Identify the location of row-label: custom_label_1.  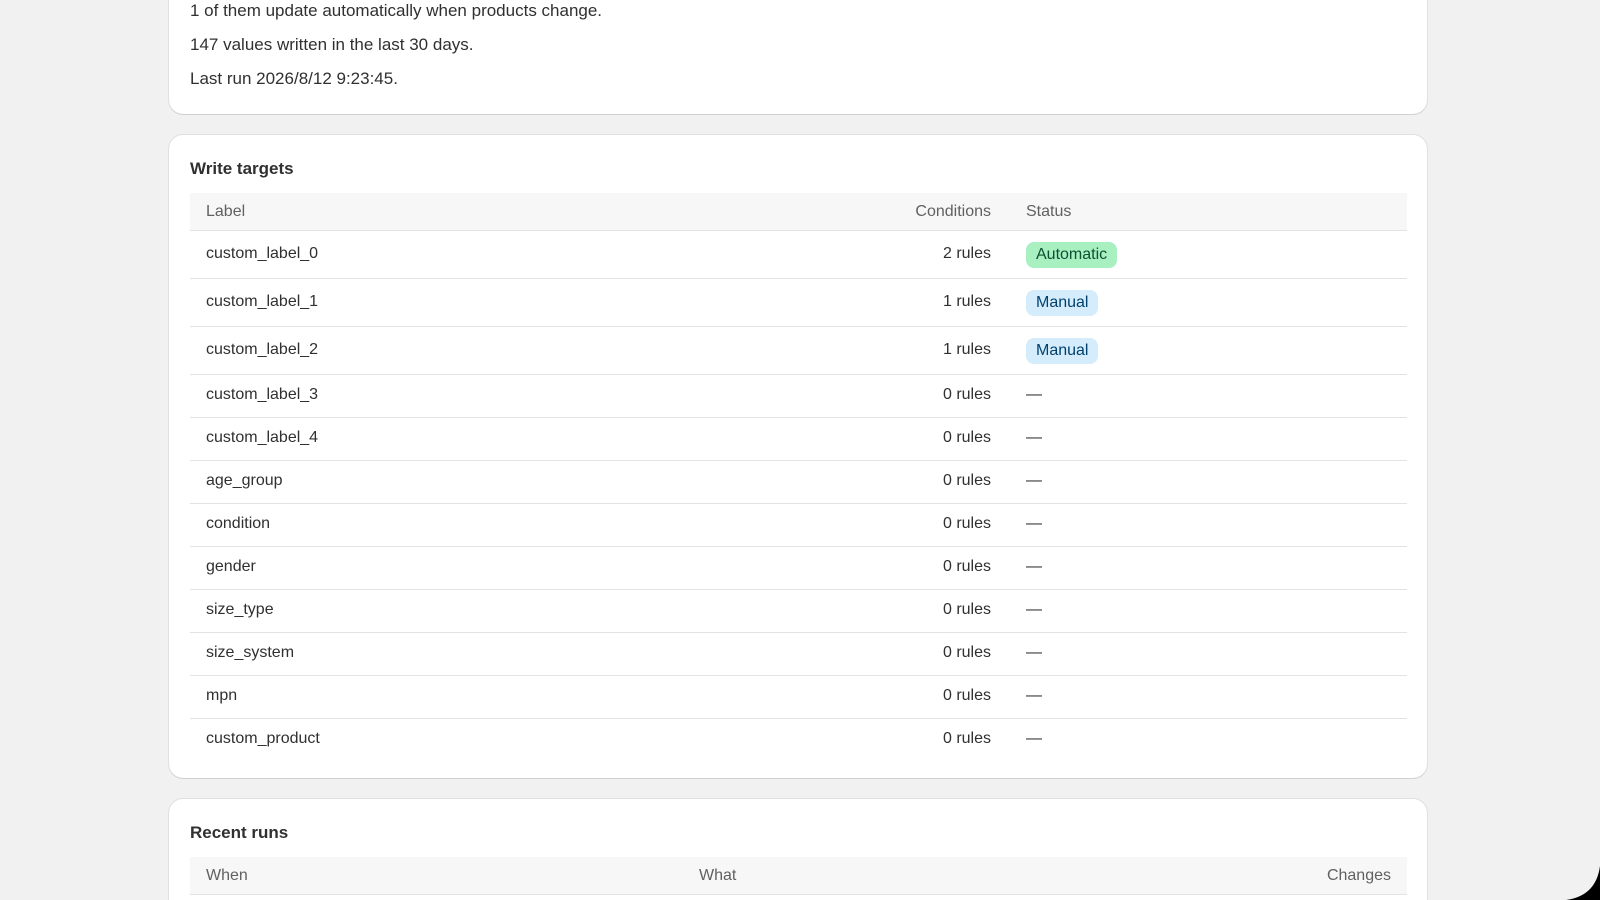
(262, 301).